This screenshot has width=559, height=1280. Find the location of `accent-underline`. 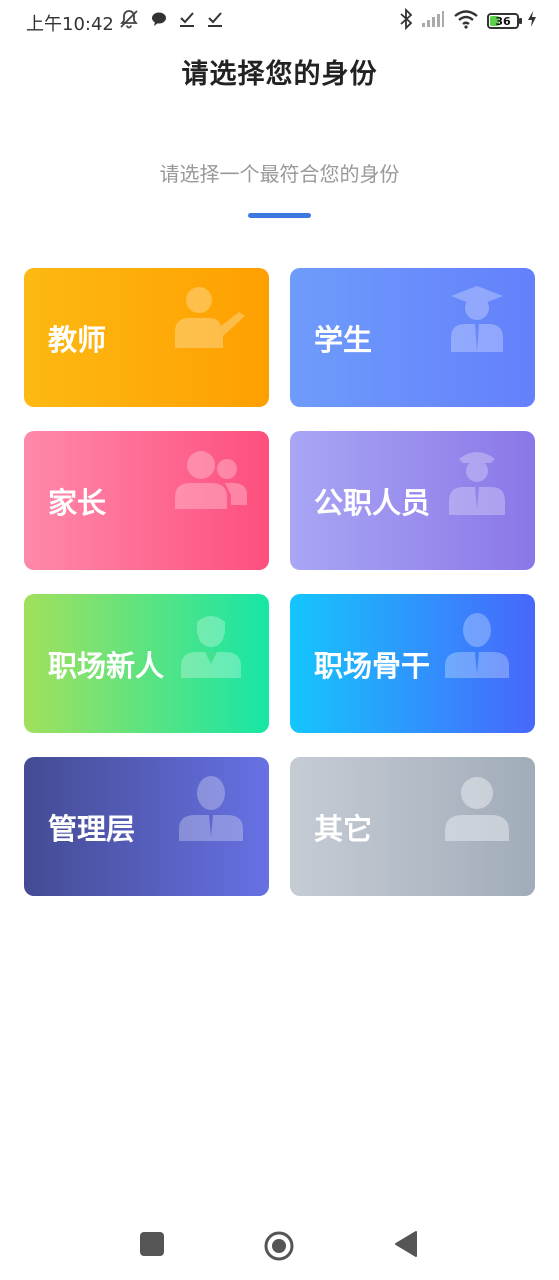

accent-underline is located at coordinates (279, 215).